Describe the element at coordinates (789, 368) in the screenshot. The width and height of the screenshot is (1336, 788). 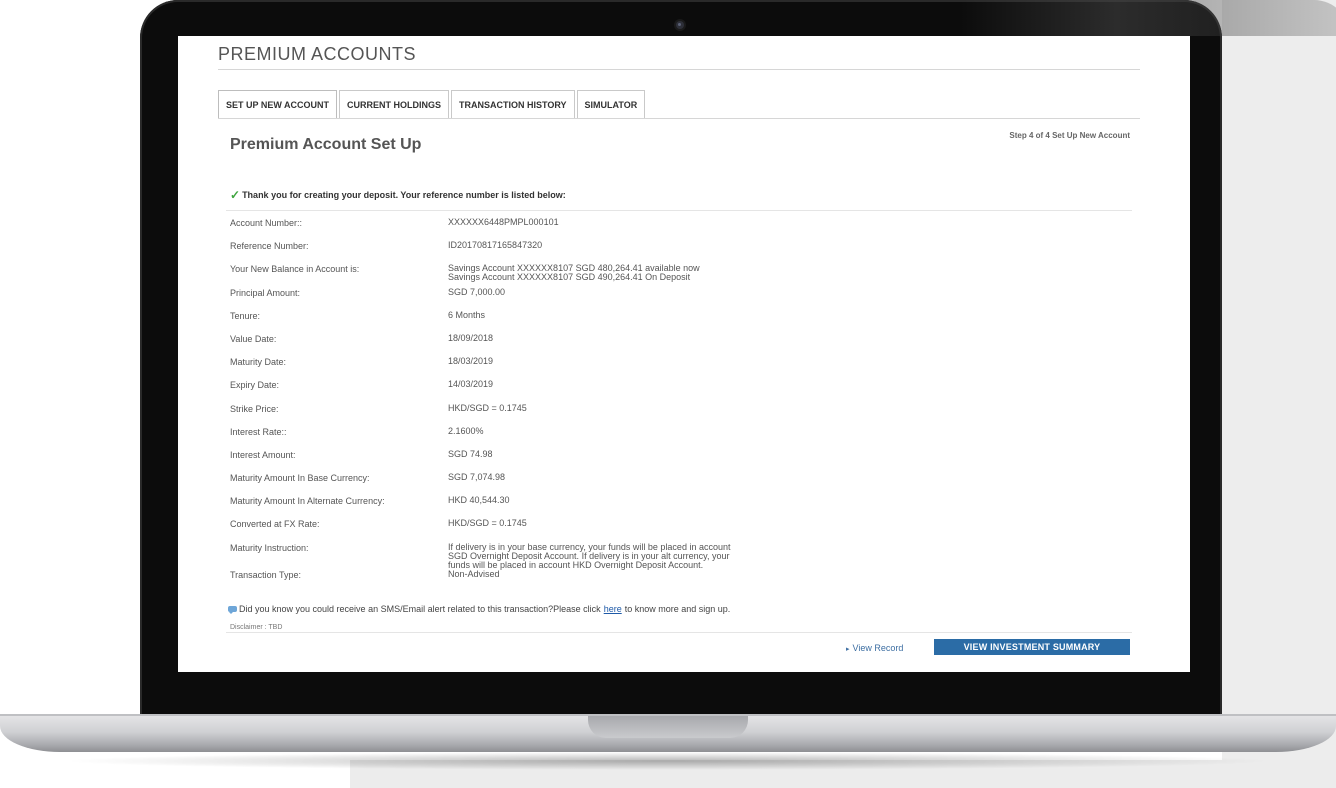
I see `detail-value: 18/03/2019` at that location.